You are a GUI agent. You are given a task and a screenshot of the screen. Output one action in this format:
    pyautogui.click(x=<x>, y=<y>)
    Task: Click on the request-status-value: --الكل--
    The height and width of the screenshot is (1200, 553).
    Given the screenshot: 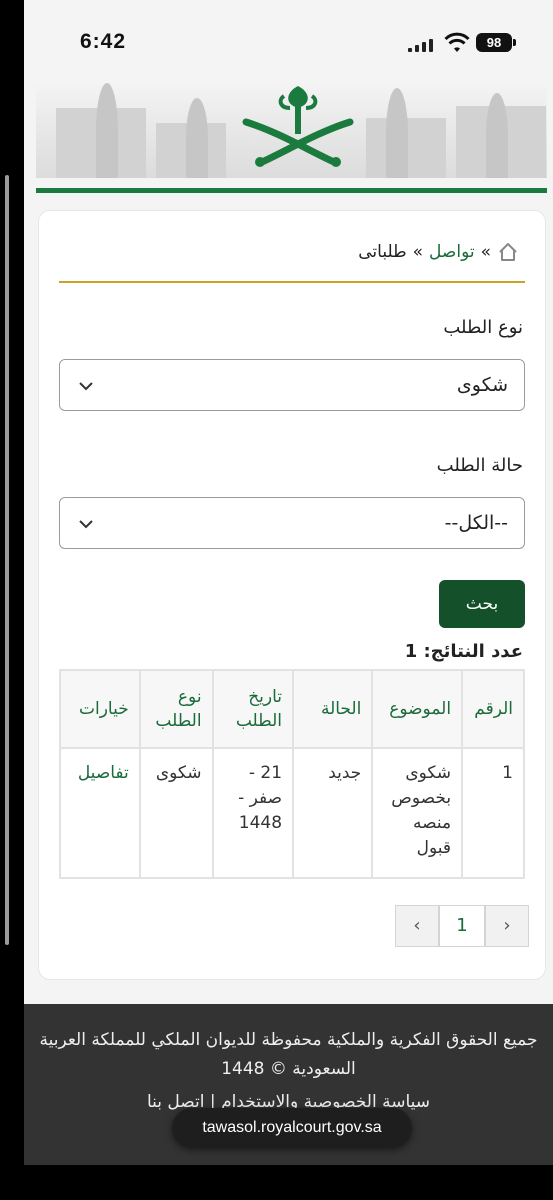 What is the action you would take?
    pyautogui.click(x=476, y=523)
    